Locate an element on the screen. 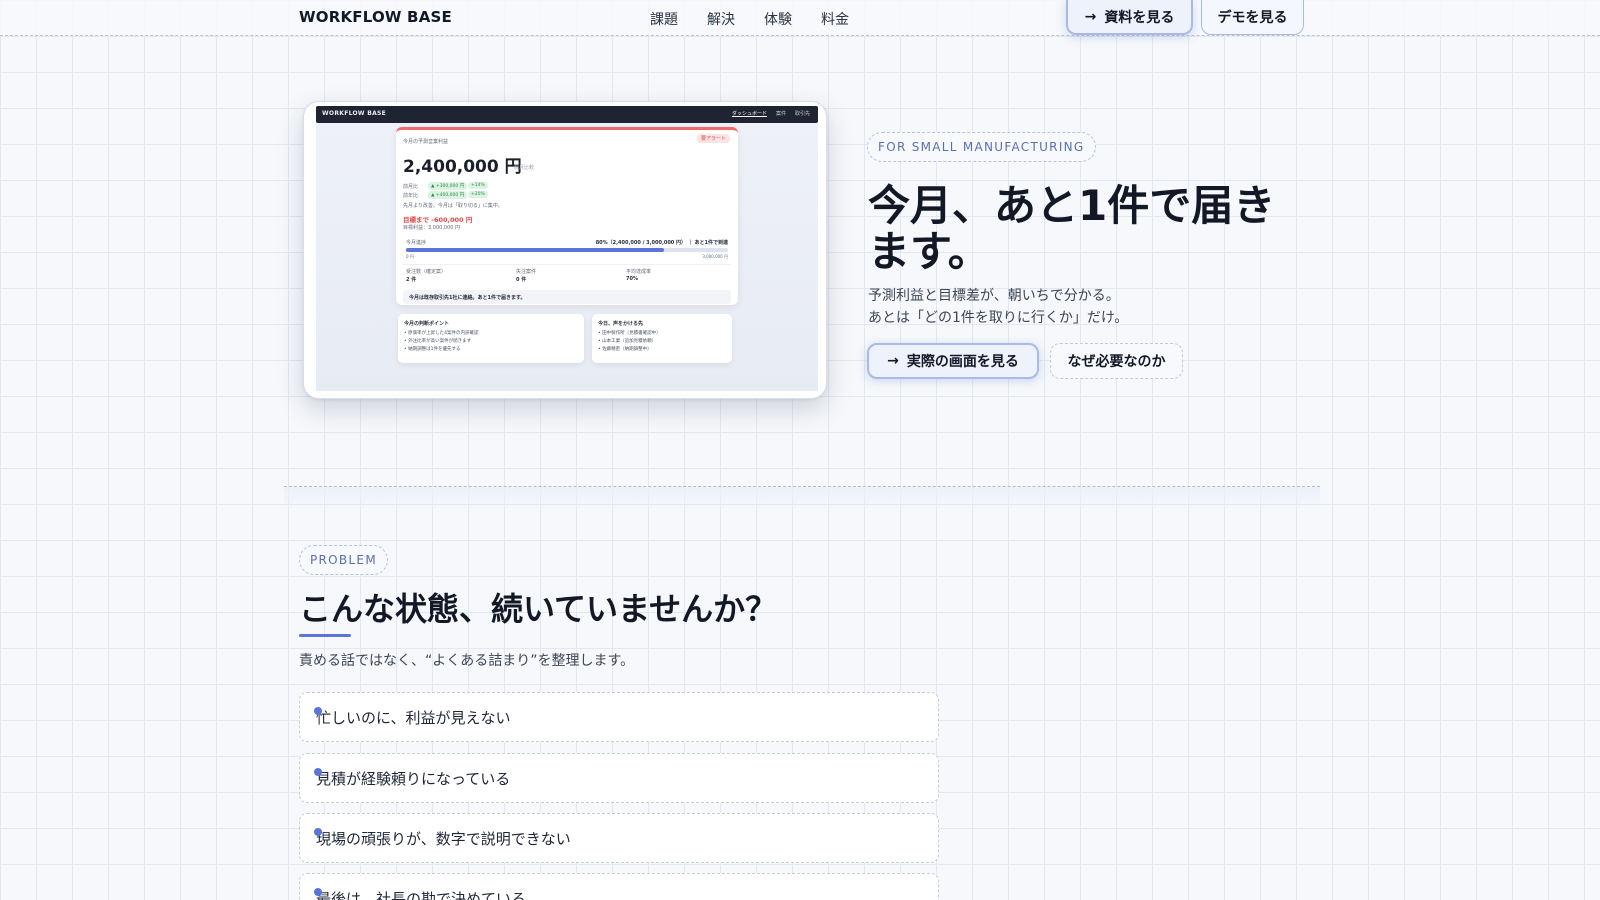 This screenshot has height=900, width=1600. mock-progress-fill is located at coordinates (535, 250).